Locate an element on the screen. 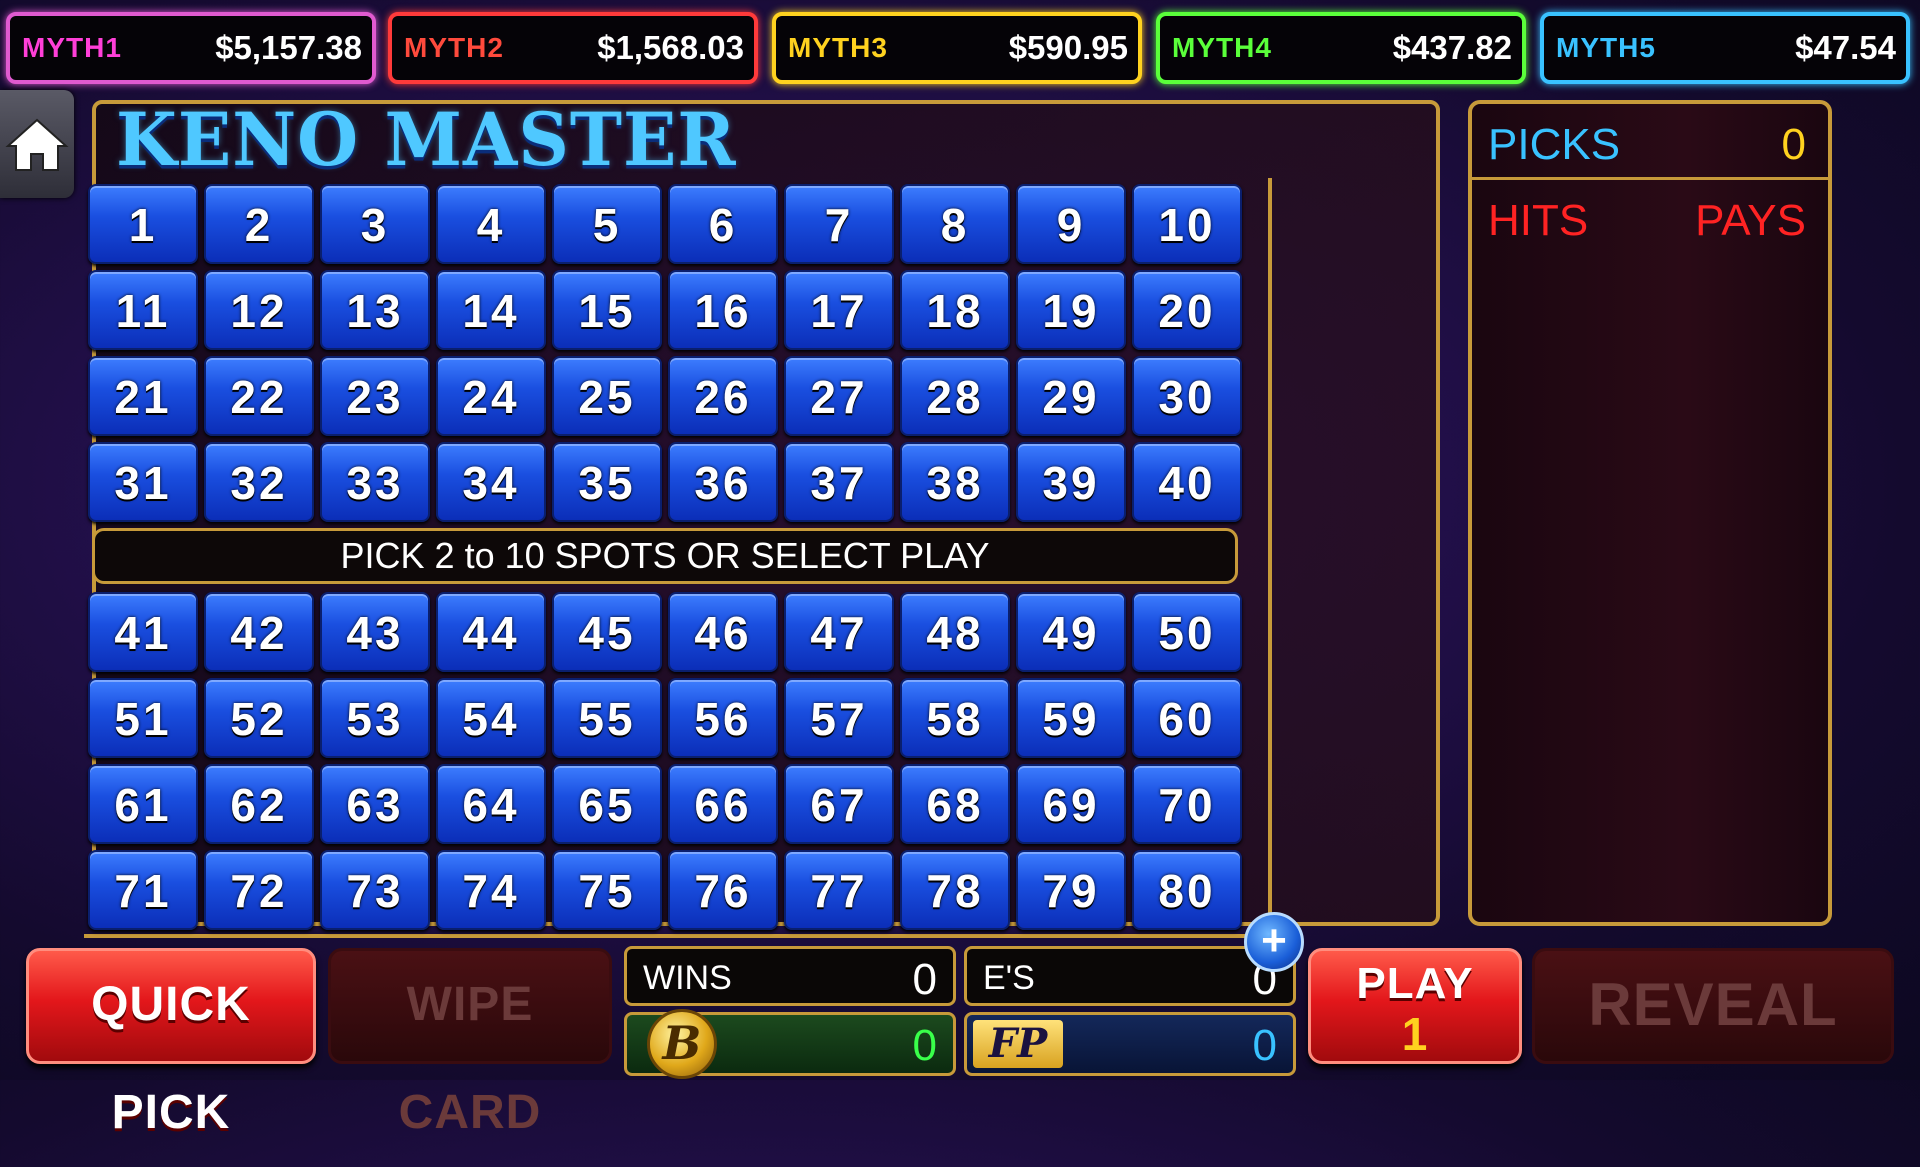  keno-number-cell: 14 is located at coordinates (491, 310).